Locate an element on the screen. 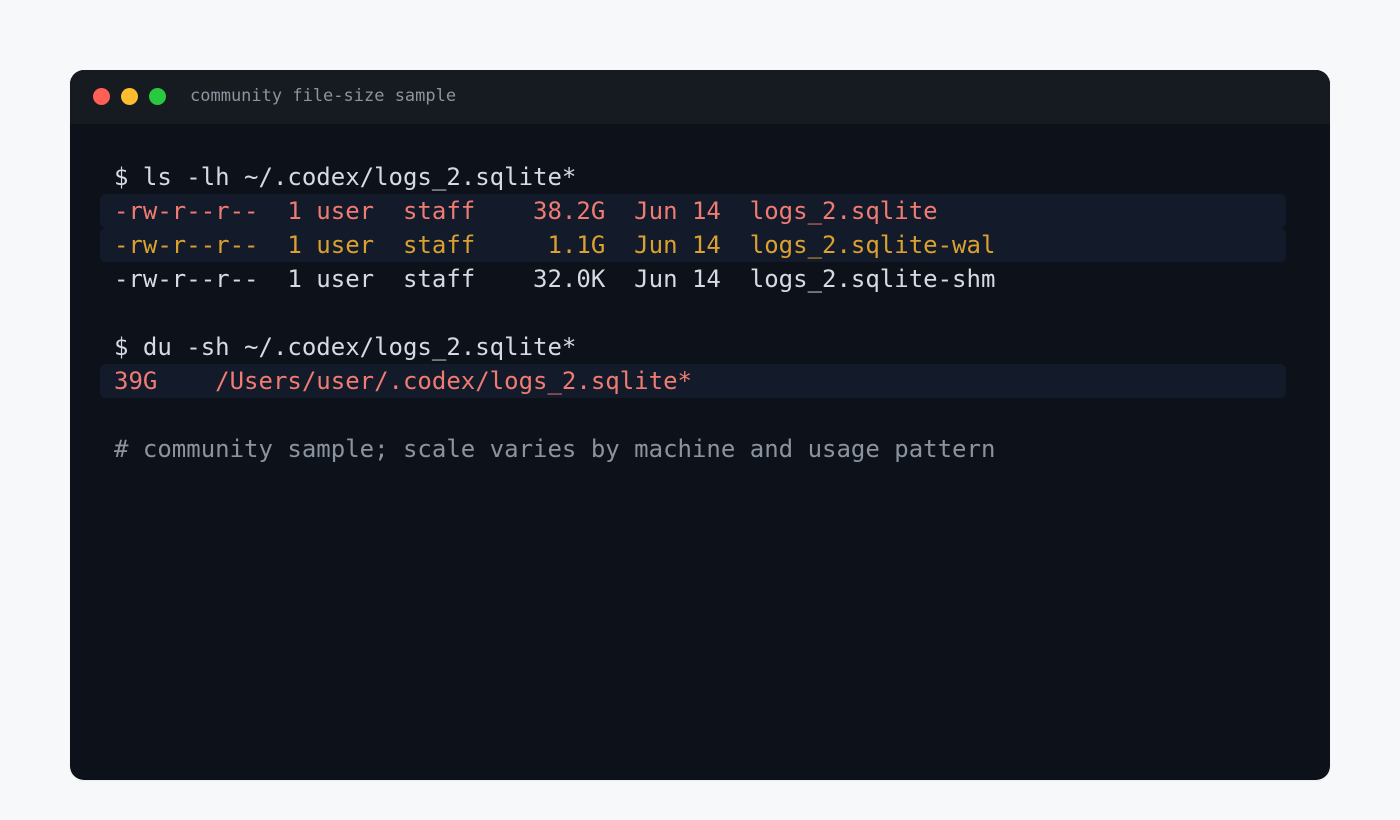 The height and width of the screenshot is (820, 1400). window-title: community file-size sample is located at coordinates (323, 96).